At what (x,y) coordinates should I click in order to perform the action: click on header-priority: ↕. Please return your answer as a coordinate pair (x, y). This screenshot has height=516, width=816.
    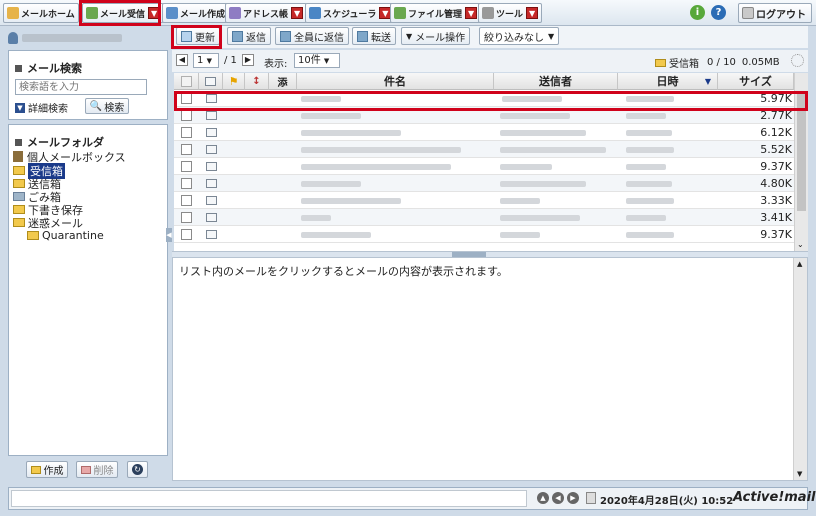
    Looking at the image, I should click on (257, 81).